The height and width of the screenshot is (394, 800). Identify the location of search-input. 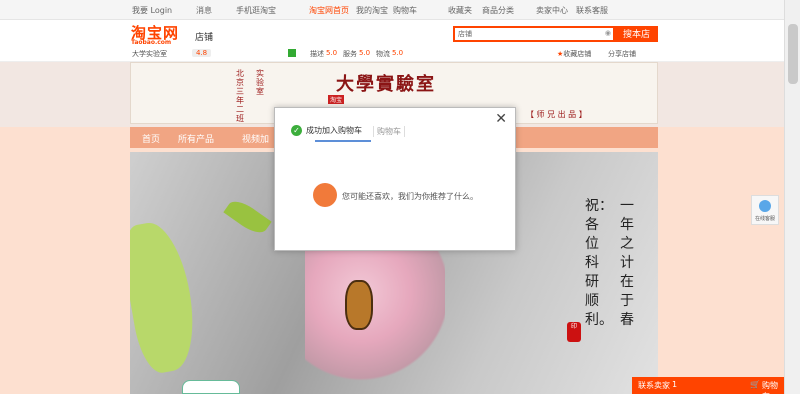
(542, 34).